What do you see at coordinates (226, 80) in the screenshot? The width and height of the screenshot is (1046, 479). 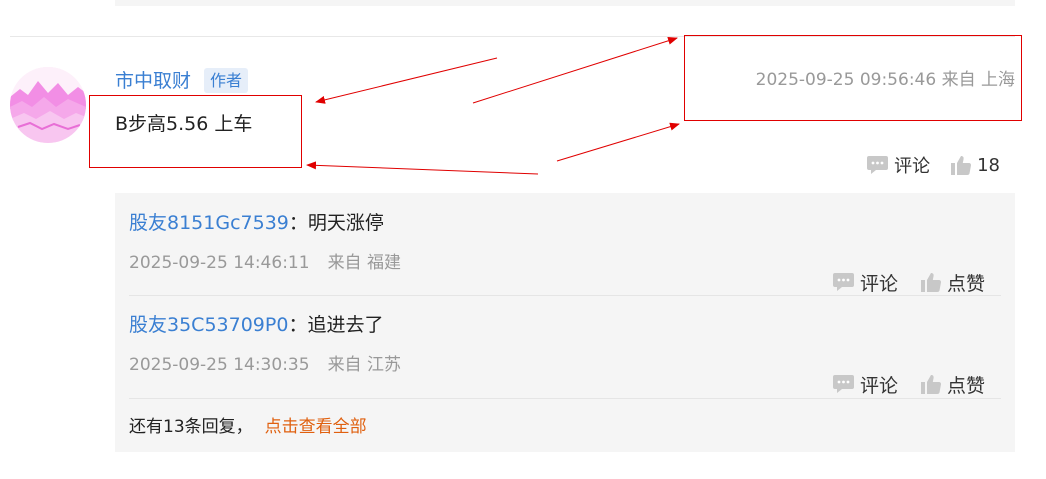 I see `author-badge: 作者` at bounding box center [226, 80].